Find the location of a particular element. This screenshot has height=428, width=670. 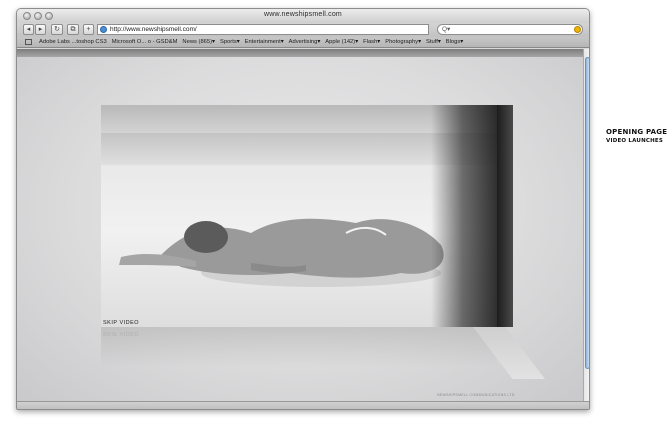

video-dark-edge is located at coordinates (464, 216).